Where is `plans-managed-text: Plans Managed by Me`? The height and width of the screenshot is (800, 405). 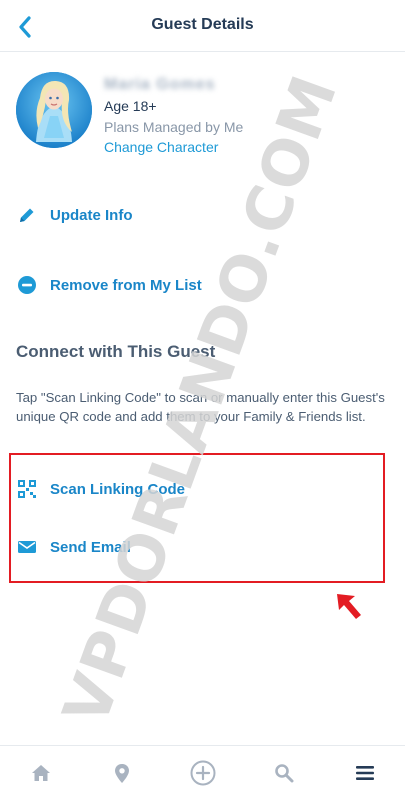
plans-managed-text: Plans Managed by Me is located at coordinates (174, 127).